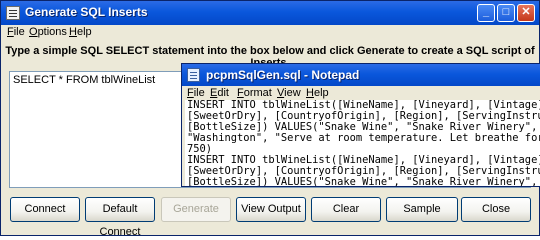 The height and width of the screenshot is (240, 540). What do you see at coordinates (48, 32) in the screenshot?
I see `menu-options: Options` at bounding box center [48, 32].